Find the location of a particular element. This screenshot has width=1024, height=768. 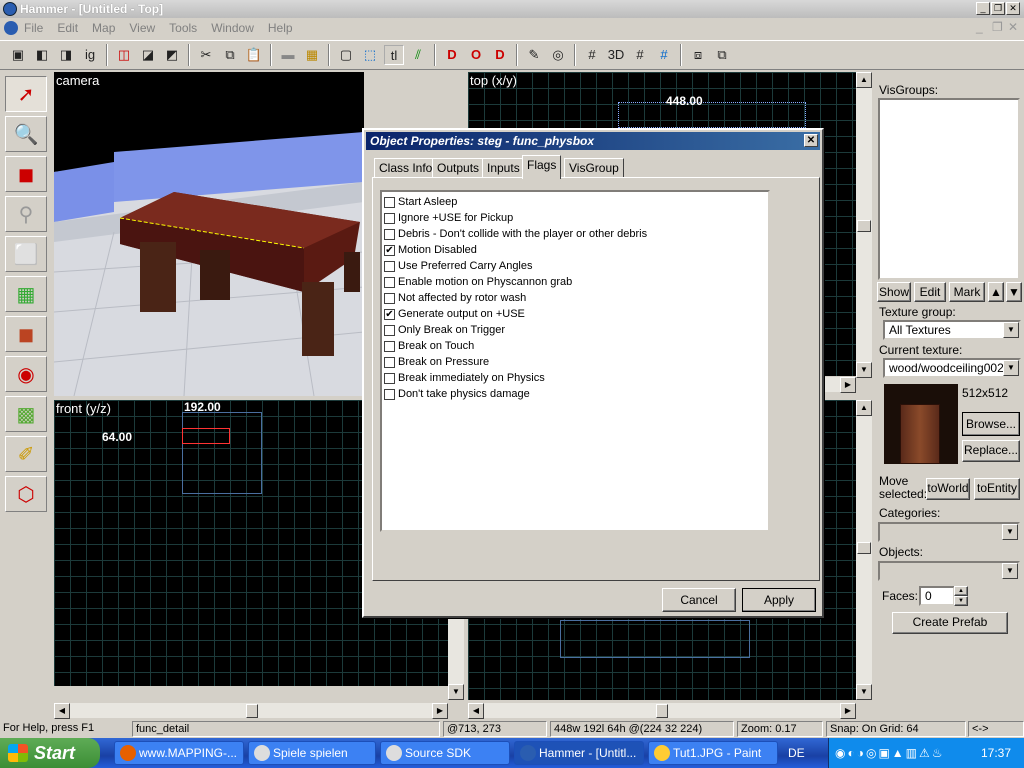

to-world-button: toWorld is located at coordinates (948, 489).